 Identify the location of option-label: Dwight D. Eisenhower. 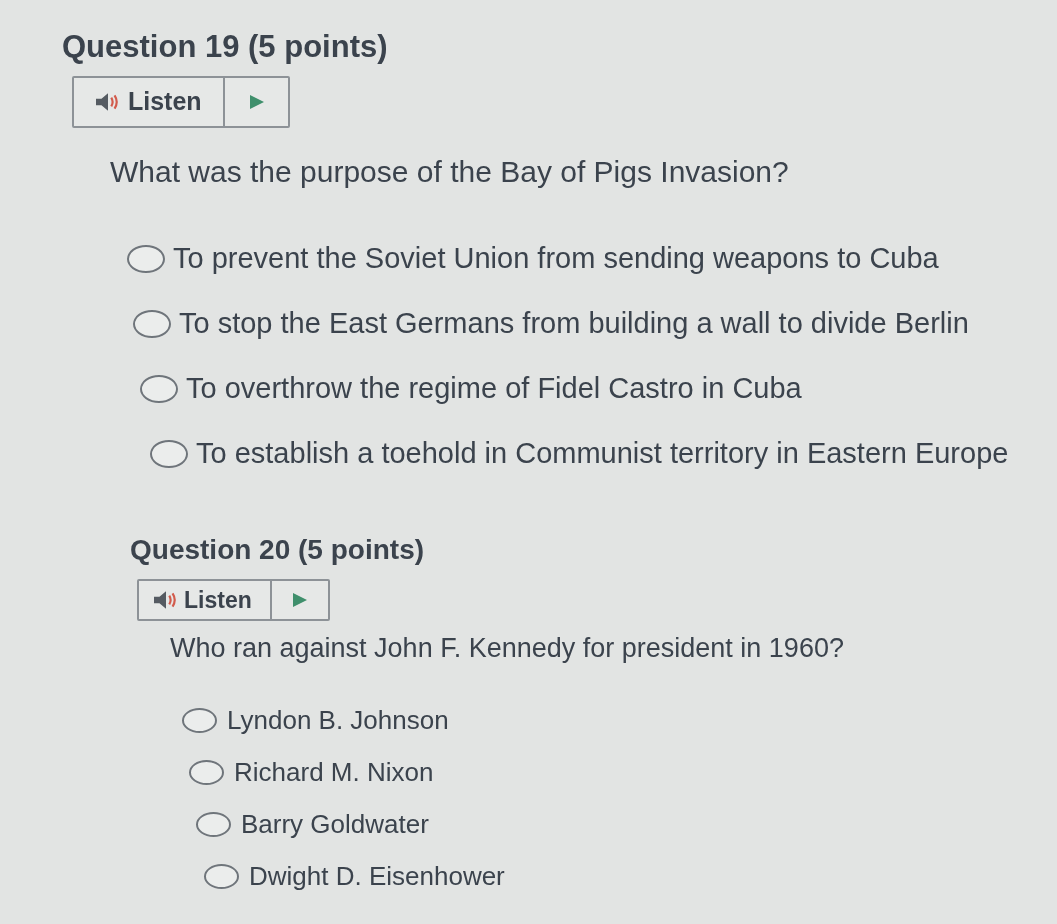
(377, 876).